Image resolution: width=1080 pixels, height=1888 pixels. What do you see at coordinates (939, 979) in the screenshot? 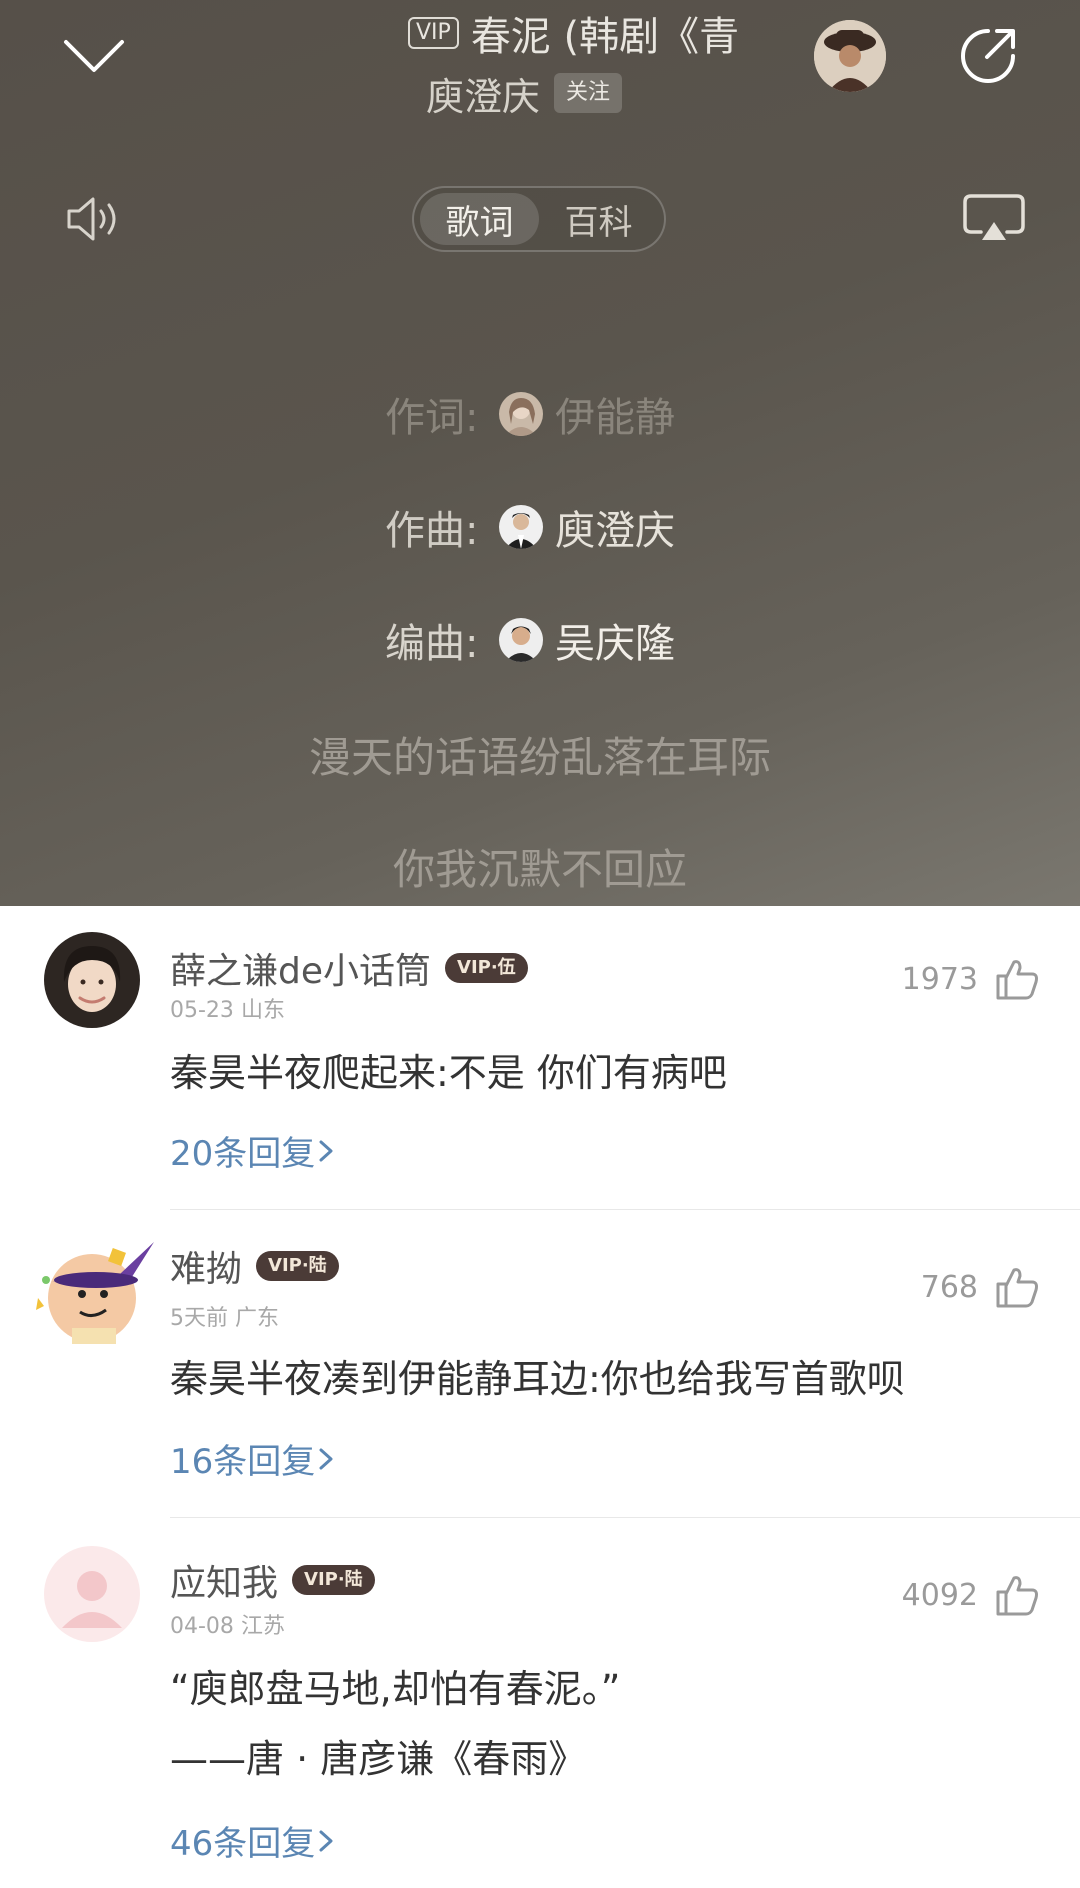
I see `like-count: 1973` at bounding box center [939, 979].